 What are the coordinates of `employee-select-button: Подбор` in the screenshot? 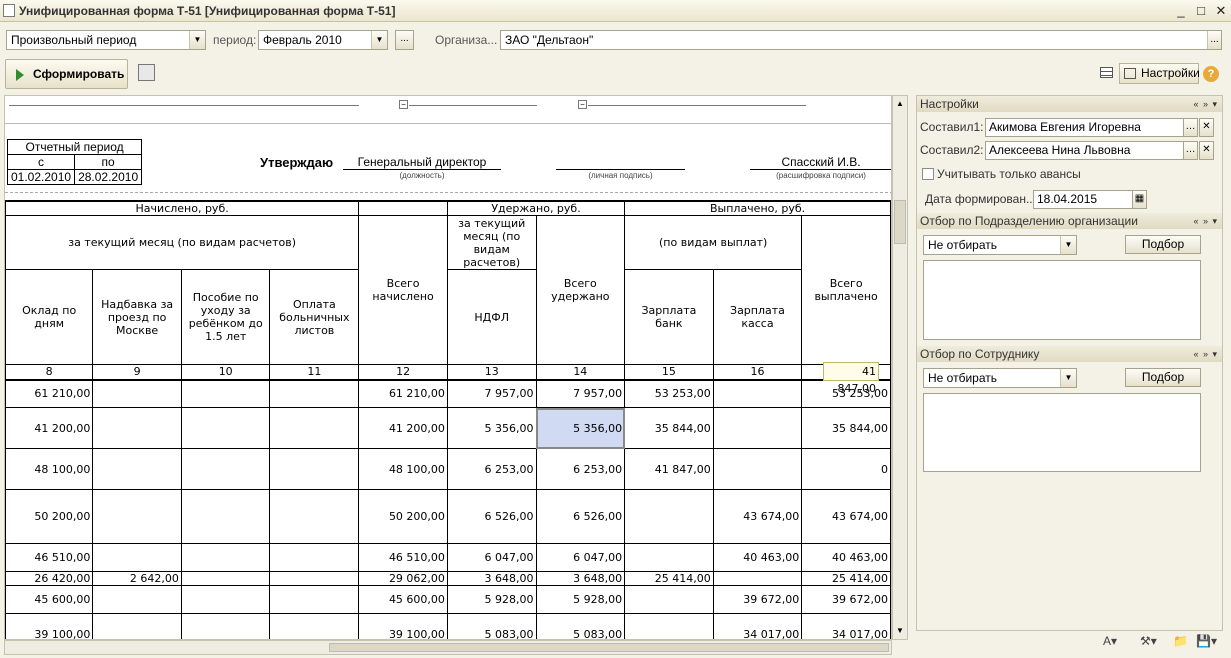 It's located at (1163, 377).